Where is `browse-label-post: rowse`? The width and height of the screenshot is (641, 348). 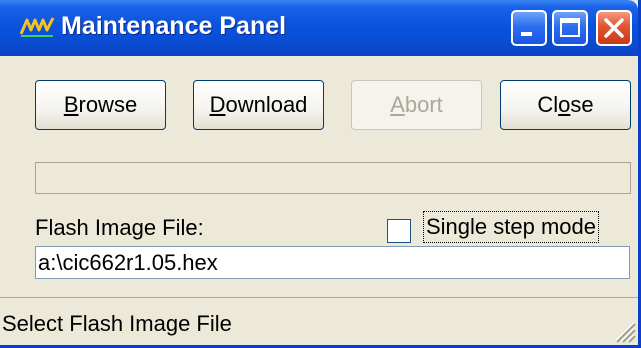 browse-label-post: rowse is located at coordinates (108, 104).